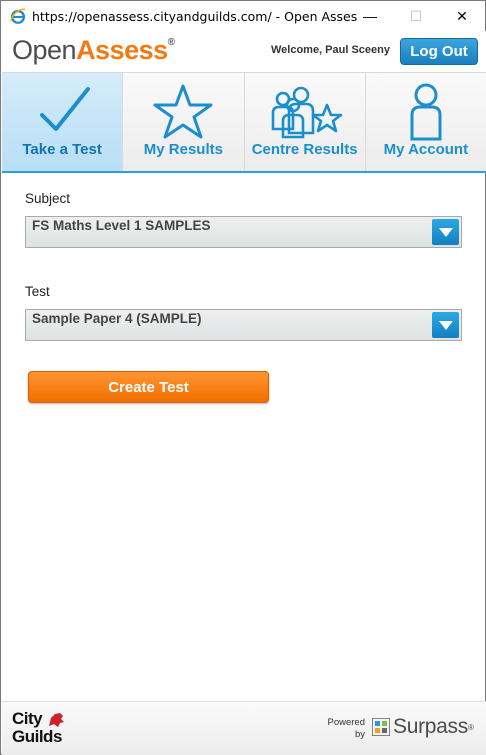  I want to click on maximize-button: ☐, so click(416, 16).